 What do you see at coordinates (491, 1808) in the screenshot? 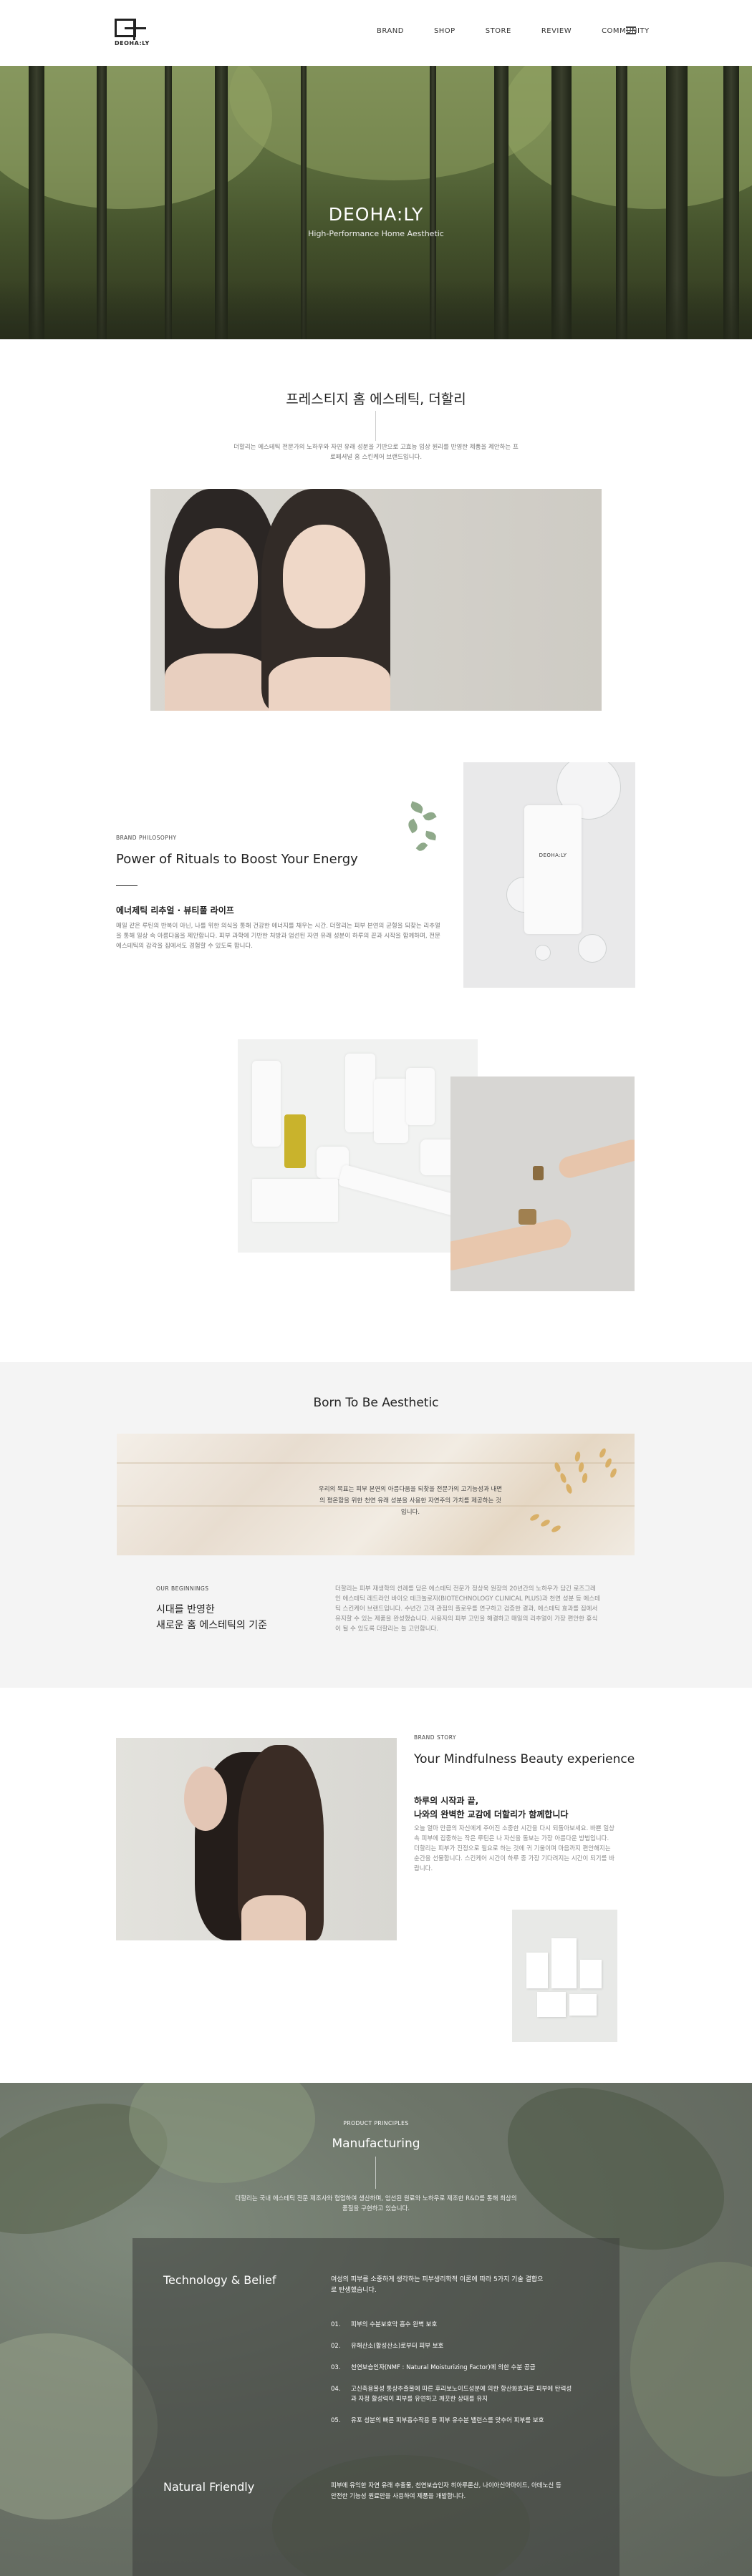
I see `story-heading: 하루의 시작과 끝, 나와의 완벽한 교감에 더할리가 함께합니다` at bounding box center [491, 1808].